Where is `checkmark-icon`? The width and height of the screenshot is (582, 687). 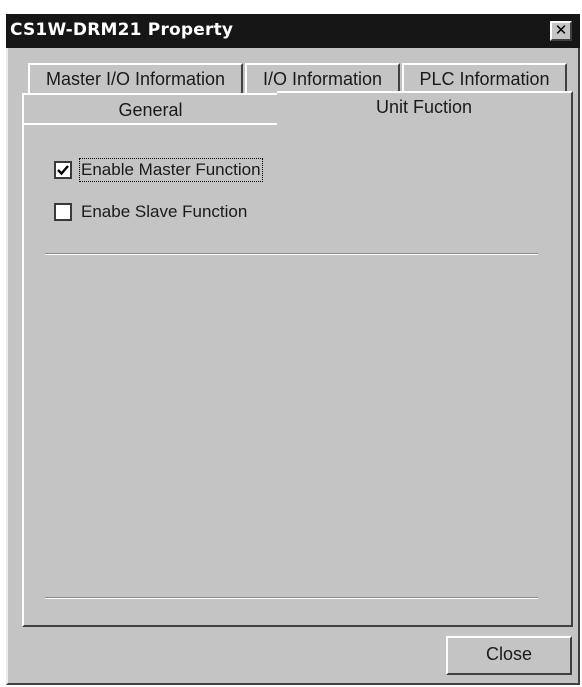
checkmark-icon is located at coordinates (63, 170).